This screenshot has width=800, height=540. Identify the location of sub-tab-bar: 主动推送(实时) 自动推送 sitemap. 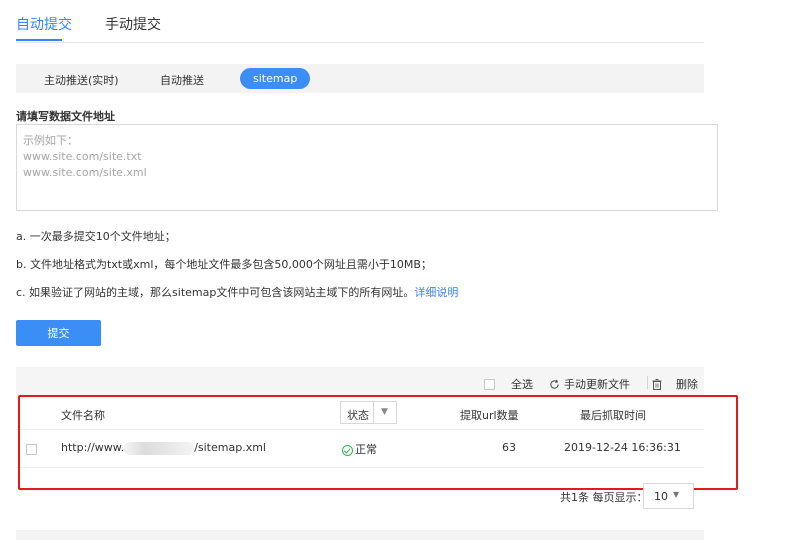
(360, 78).